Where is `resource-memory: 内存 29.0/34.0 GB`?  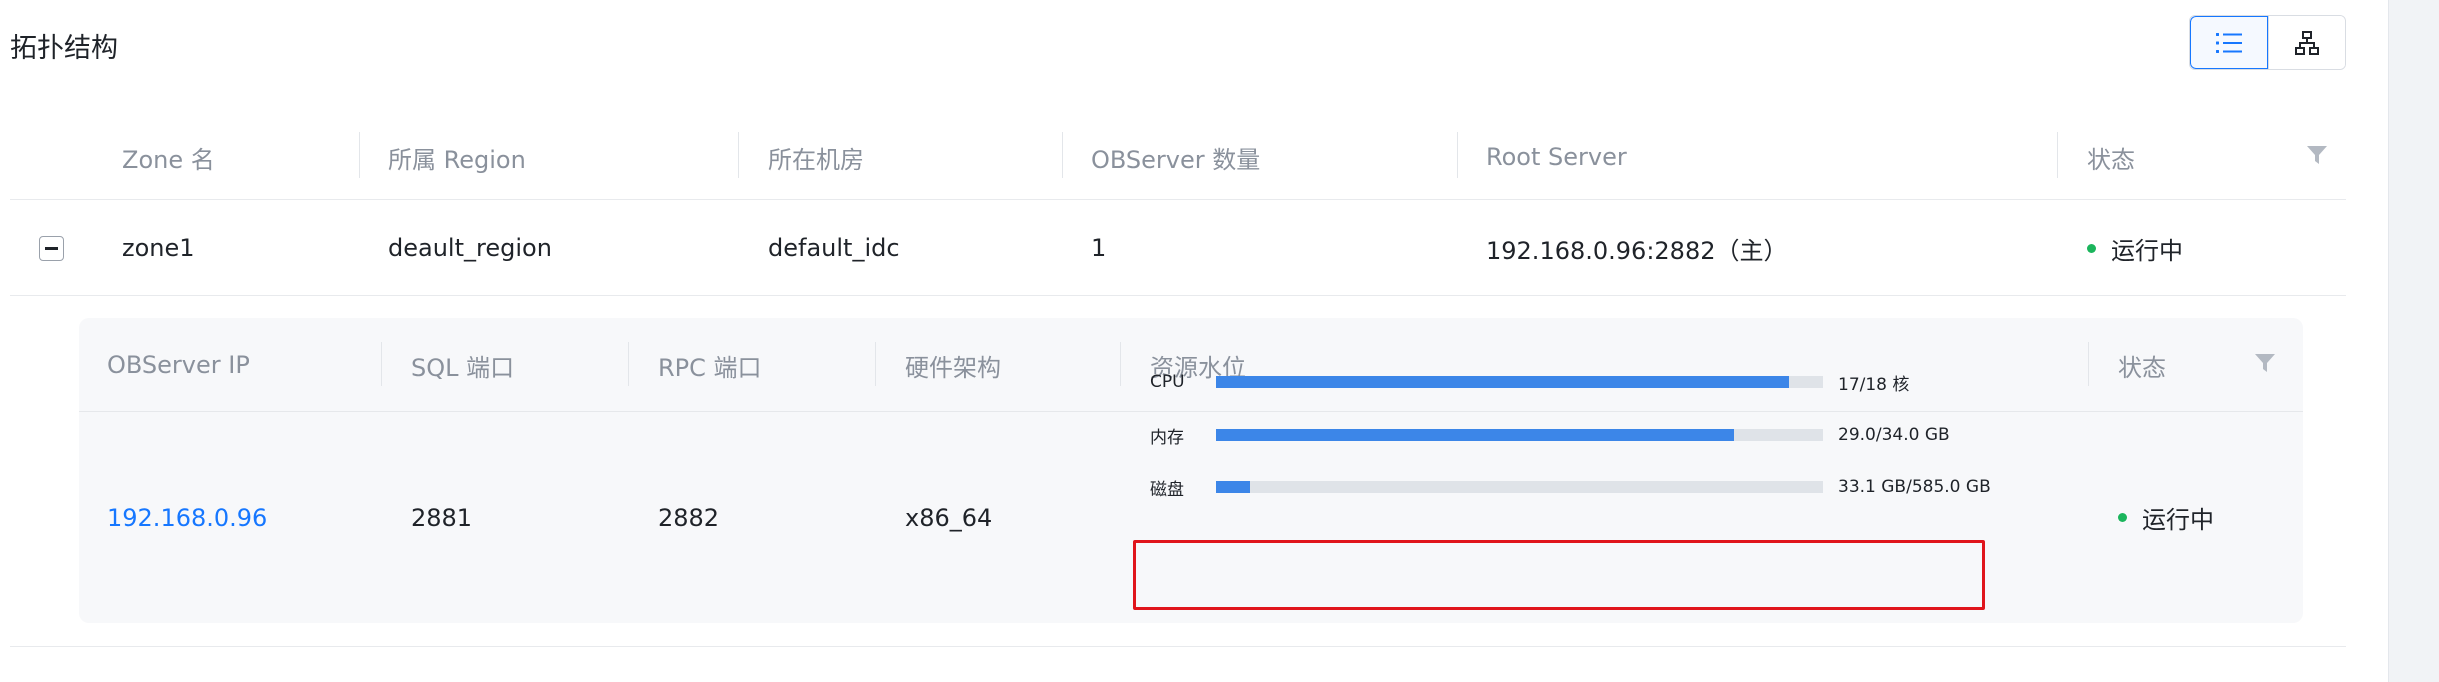
resource-memory: 内存 29.0/34.0 GB is located at coordinates (1550, 435).